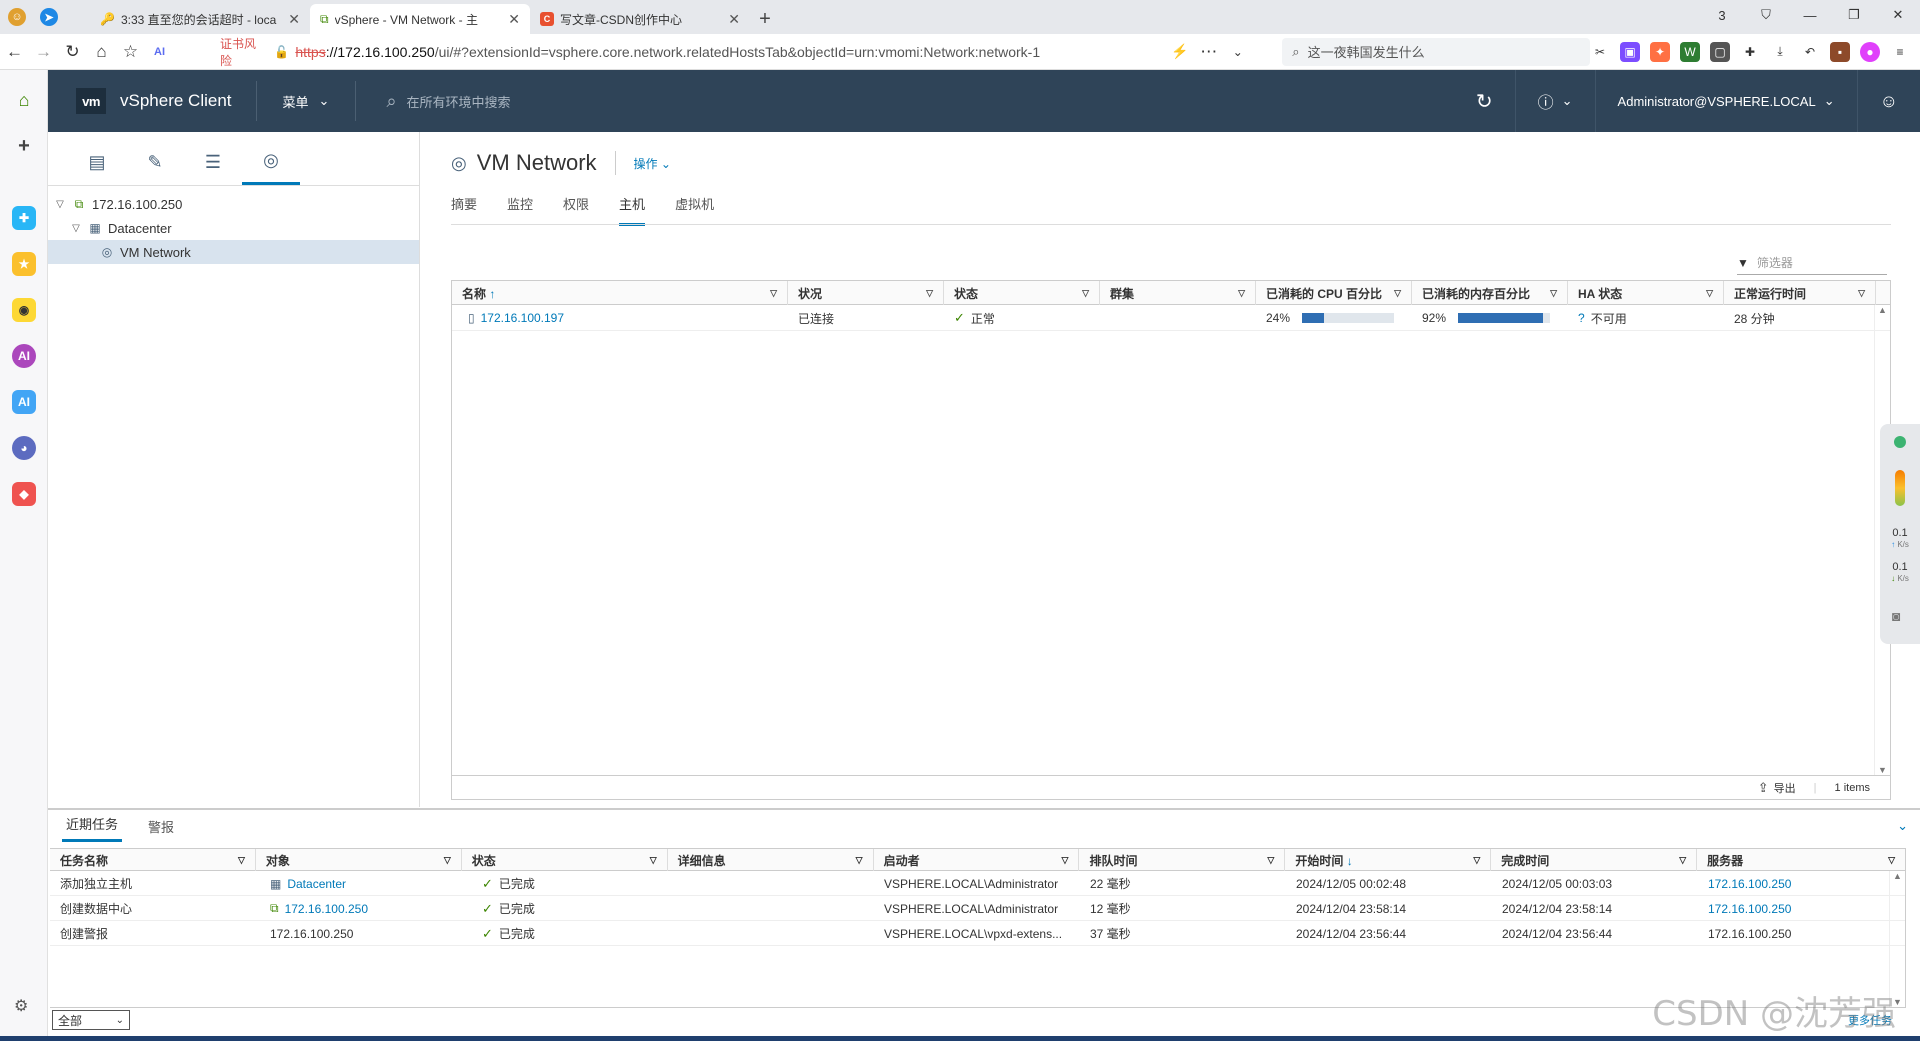 The height and width of the screenshot is (1041, 1920). Describe the element at coordinates (771, 860) in the screenshot. I see `column-header-details: 详细信息 ▽` at that location.